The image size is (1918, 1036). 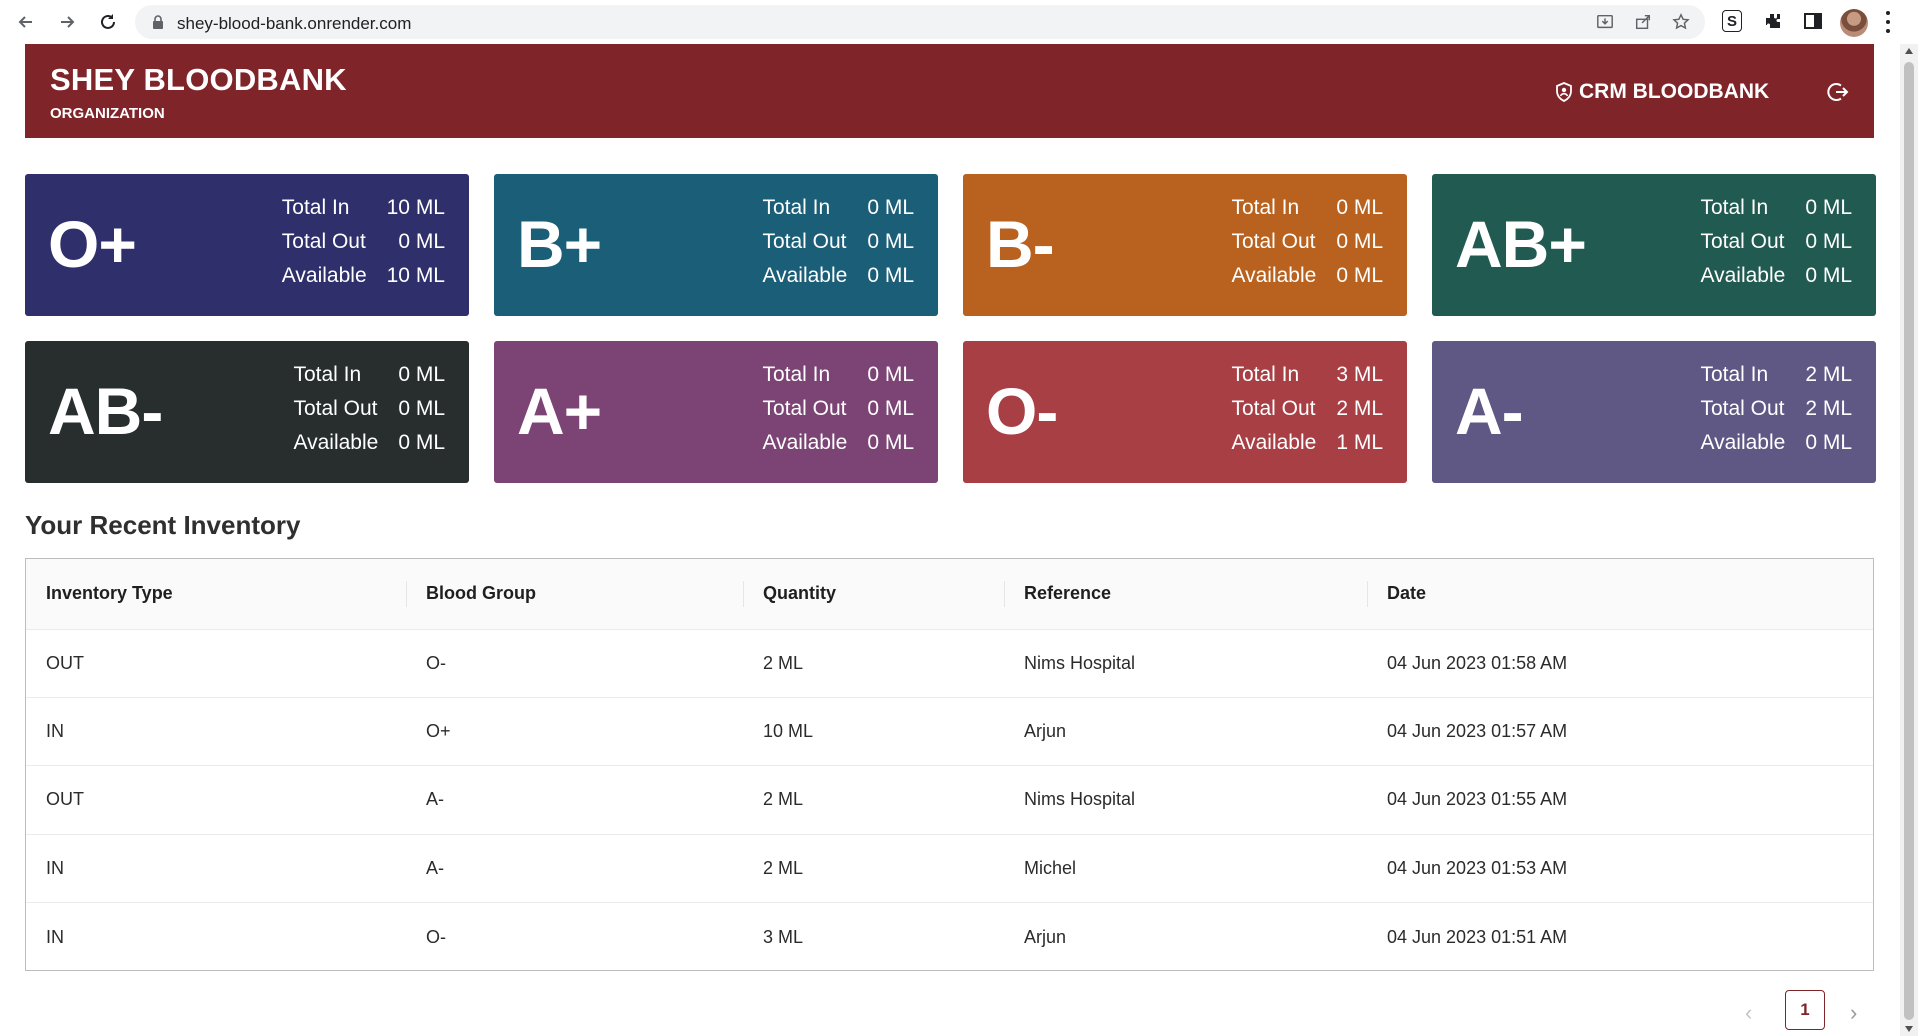 I want to click on table-cell: 04 Jun 2023 01:55 AM, so click(x=1477, y=799).